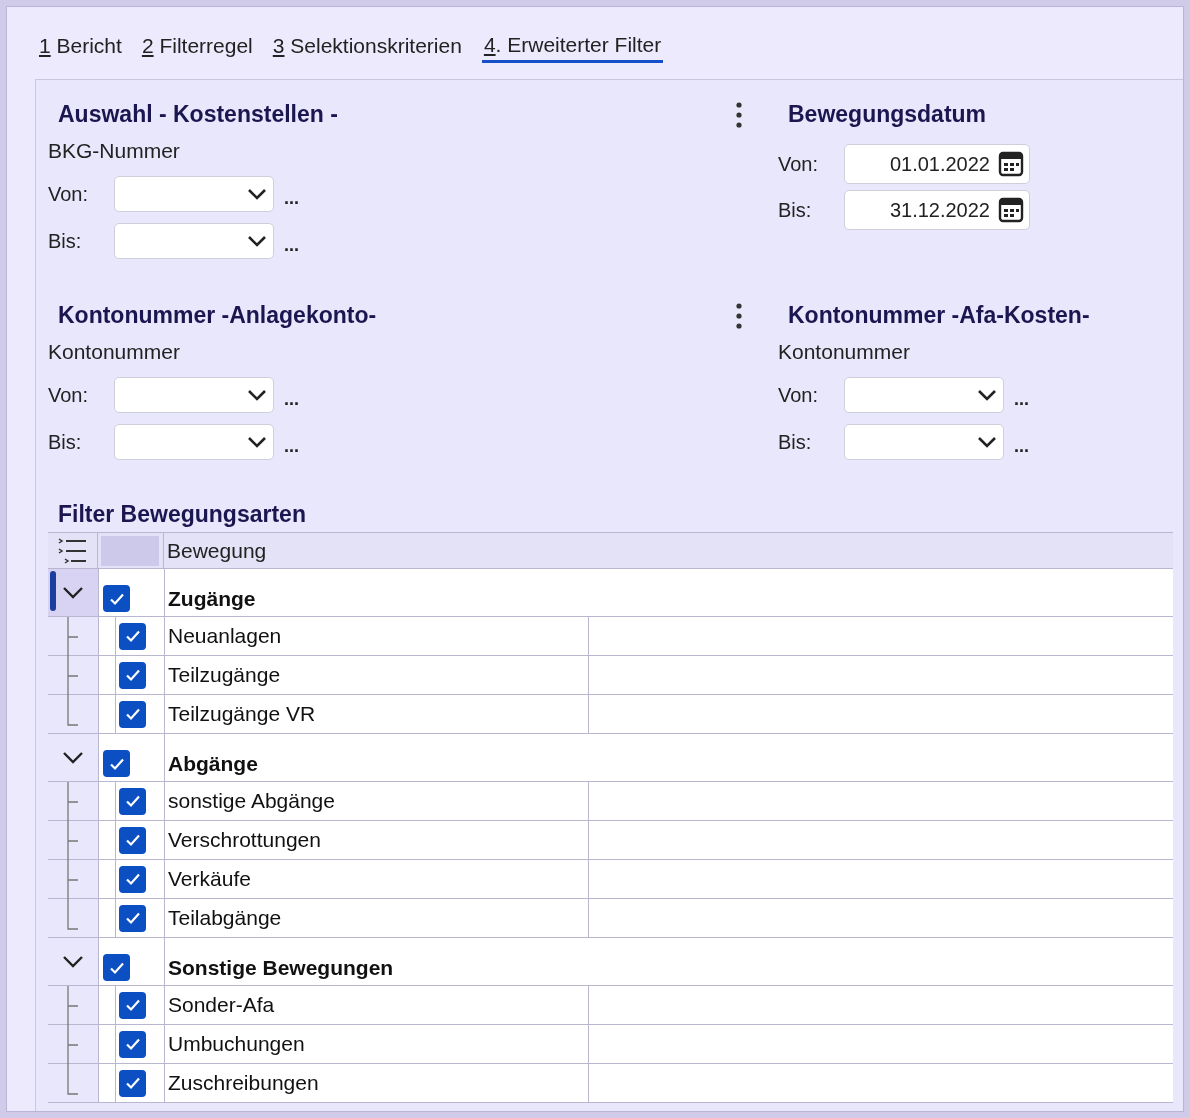  Describe the element at coordinates (244, 840) in the screenshot. I see `movement-type-label: Verschrottungen` at that location.